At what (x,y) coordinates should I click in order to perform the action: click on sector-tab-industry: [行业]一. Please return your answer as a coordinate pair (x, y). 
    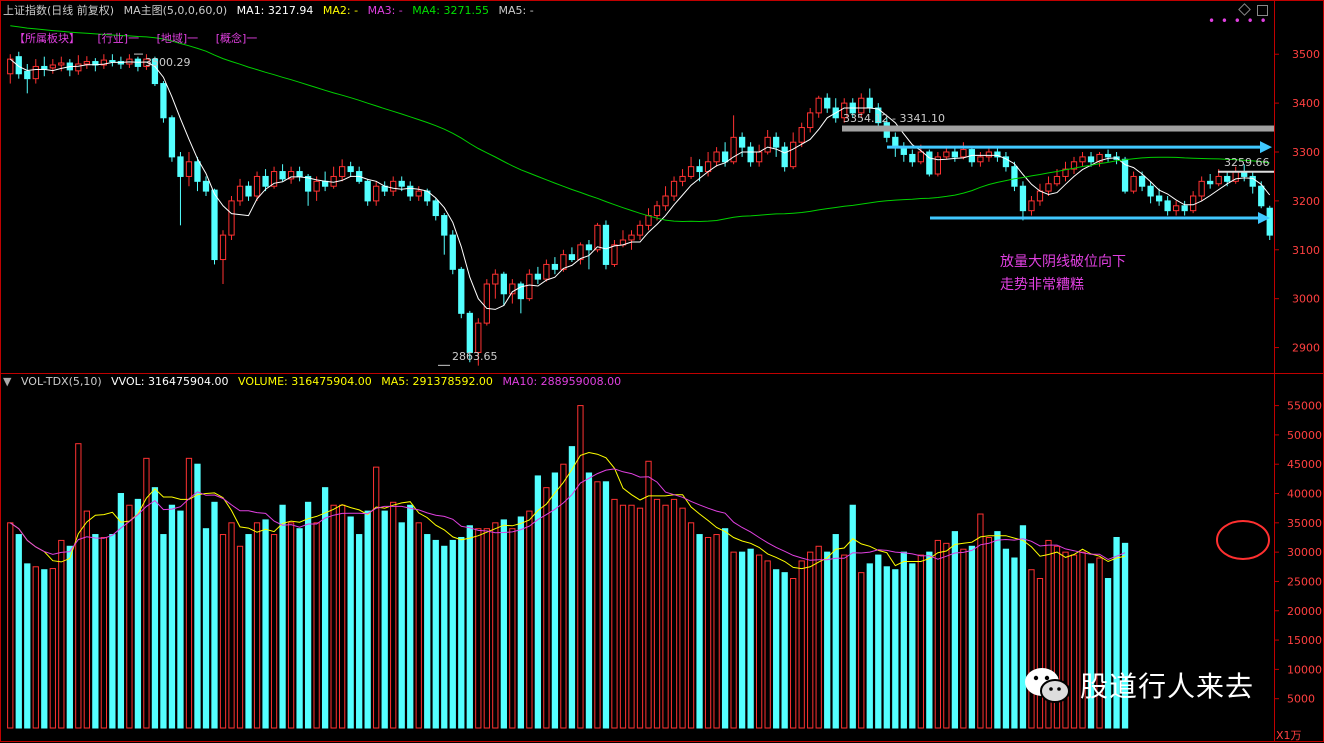
    Looking at the image, I should click on (119, 38).